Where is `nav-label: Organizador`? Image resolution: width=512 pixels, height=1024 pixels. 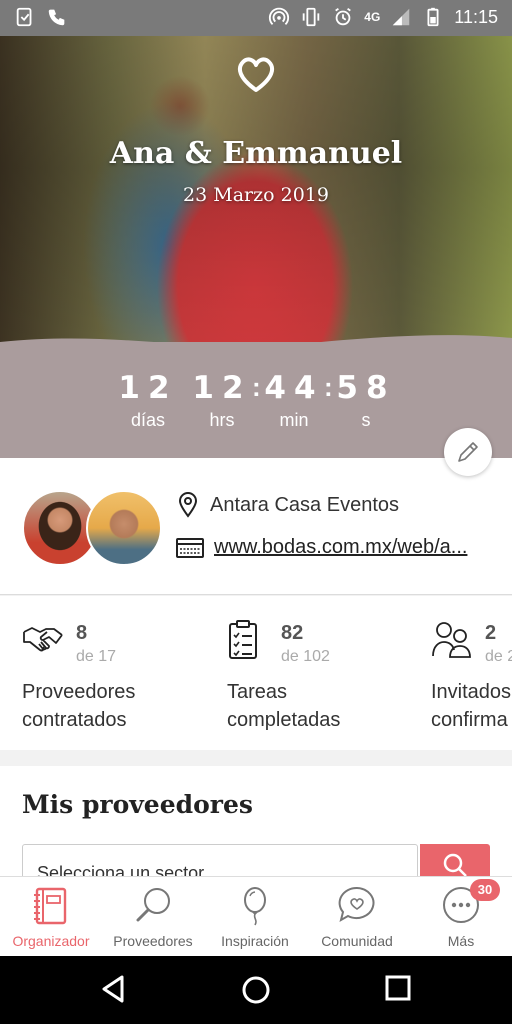 nav-label: Organizador is located at coordinates (51, 941).